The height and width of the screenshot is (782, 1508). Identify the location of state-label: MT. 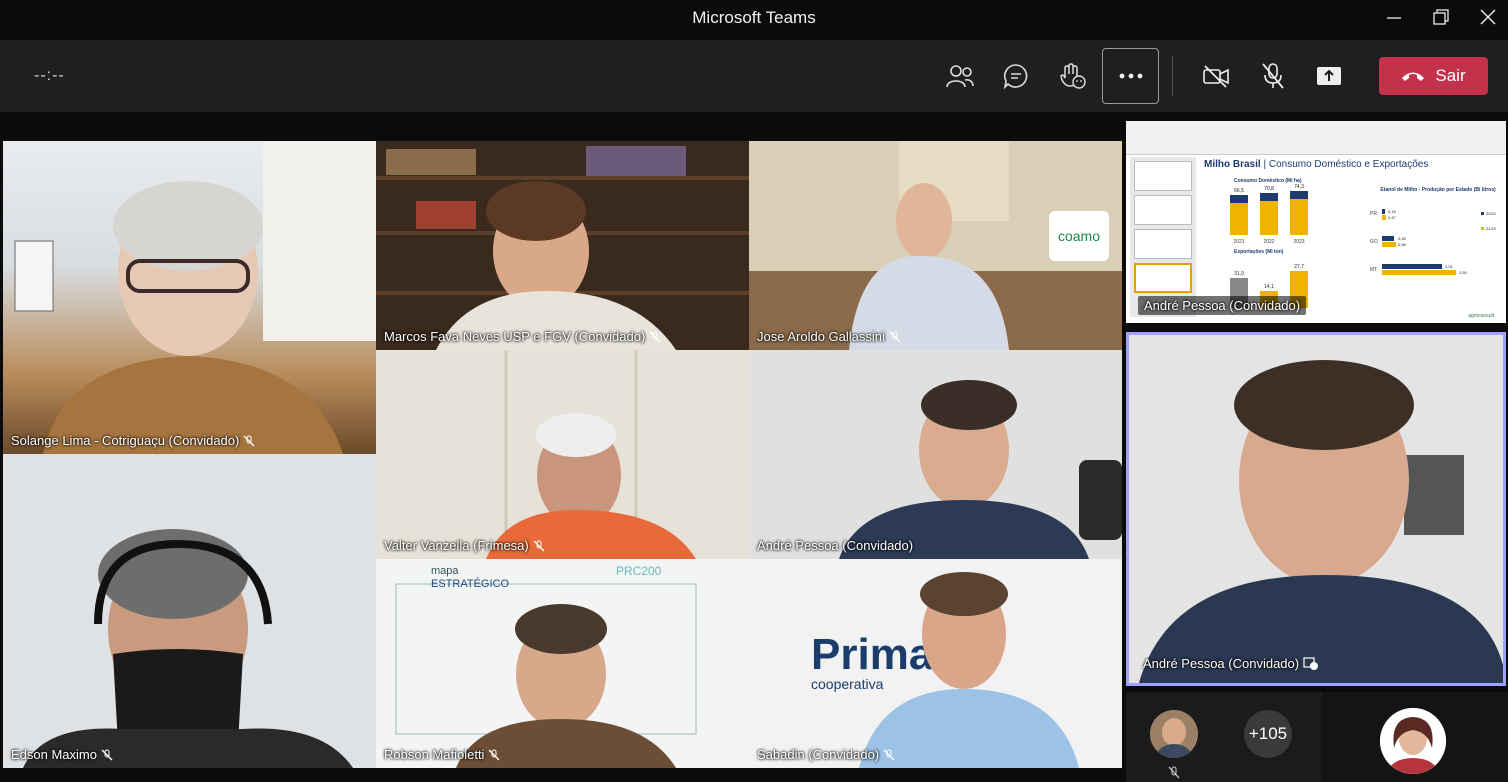
(1373, 270).